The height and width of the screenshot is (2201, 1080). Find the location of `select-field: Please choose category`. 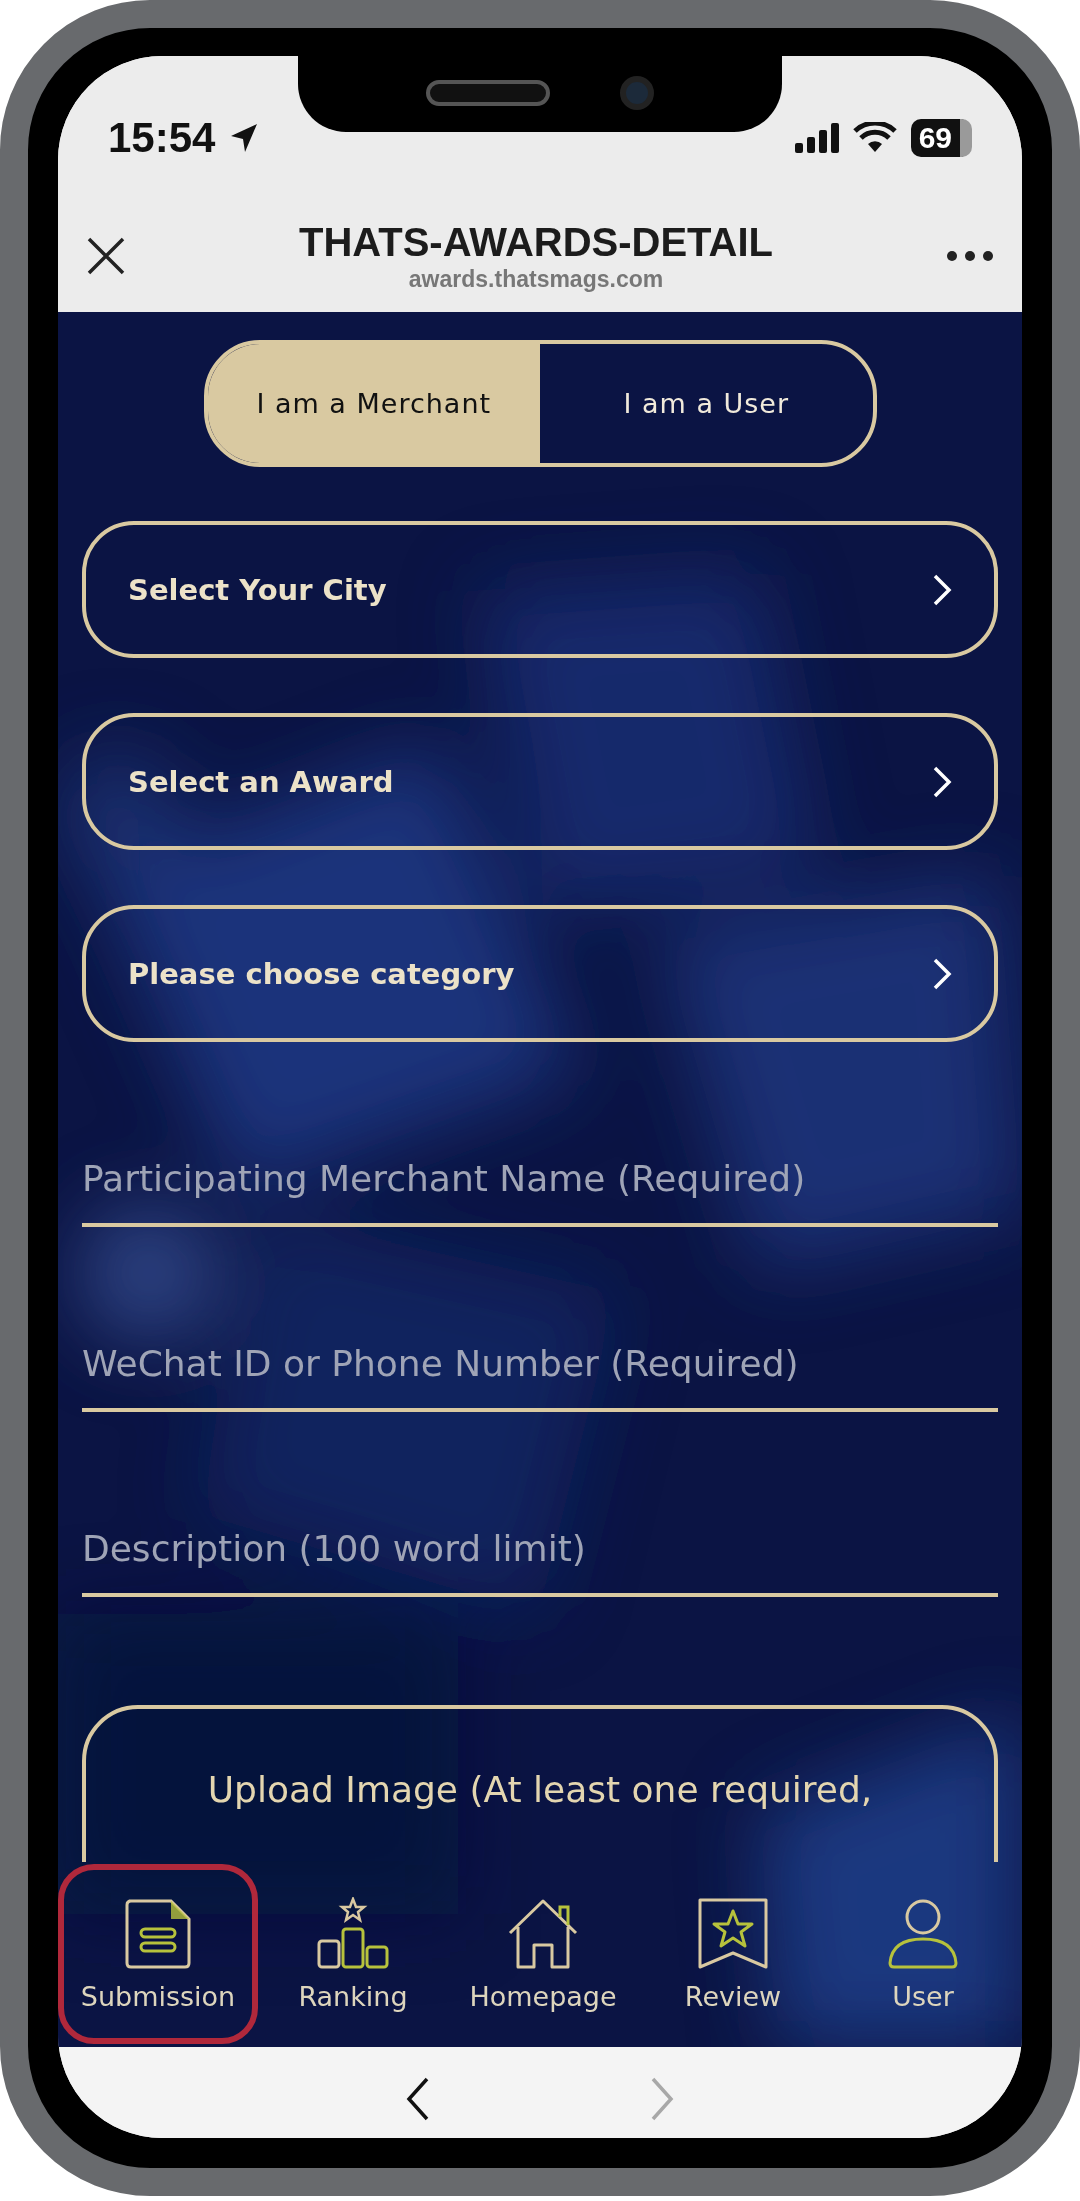

select-field: Please choose category is located at coordinates (540, 973).